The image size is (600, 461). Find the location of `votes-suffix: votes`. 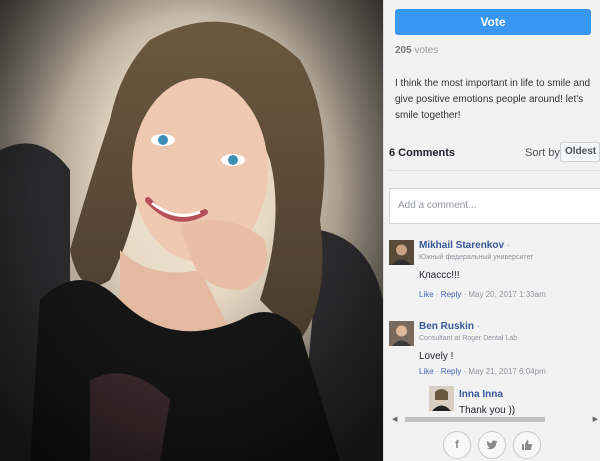

votes-suffix: votes is located at coordinates (426, 50).